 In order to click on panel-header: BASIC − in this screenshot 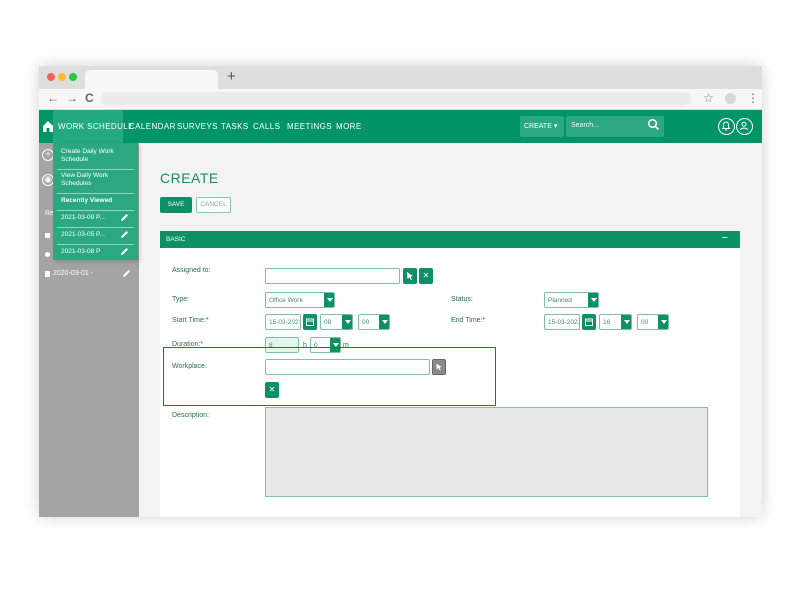, I will do `click(450, 239)`.